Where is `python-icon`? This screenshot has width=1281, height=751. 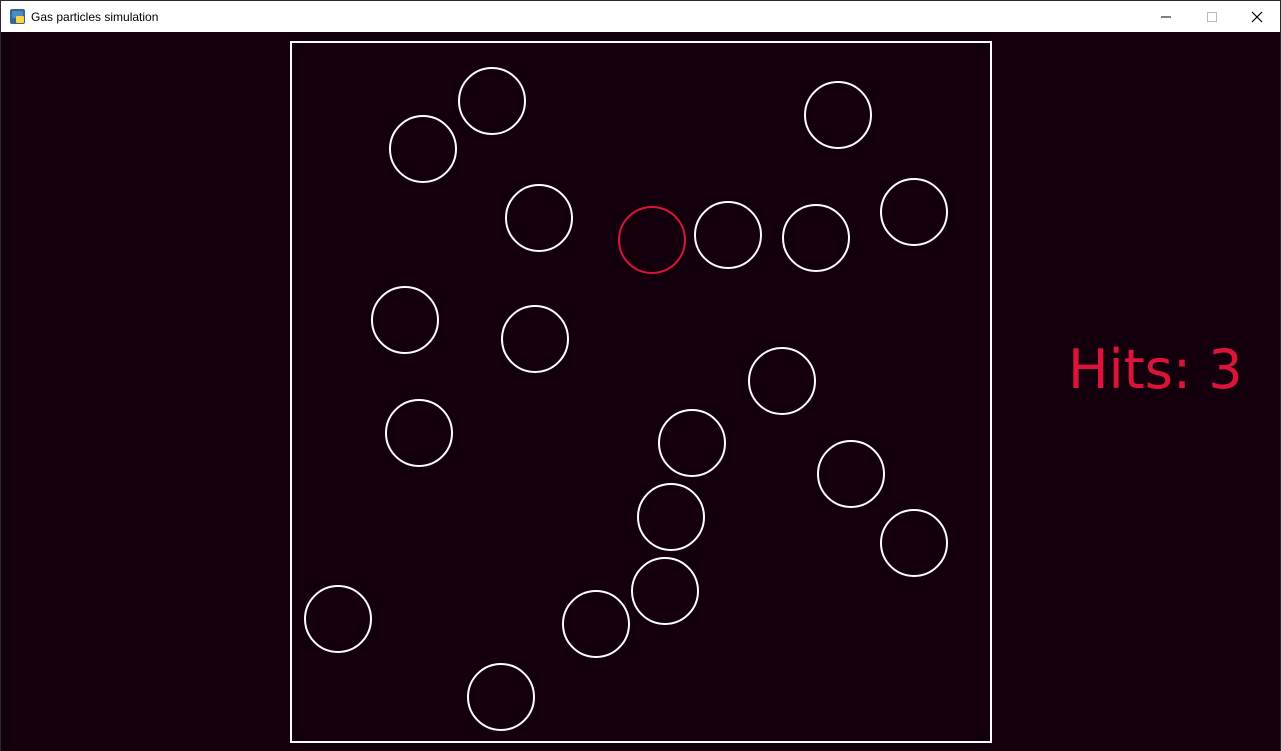 python-icon is located at coordinates (17, 16).